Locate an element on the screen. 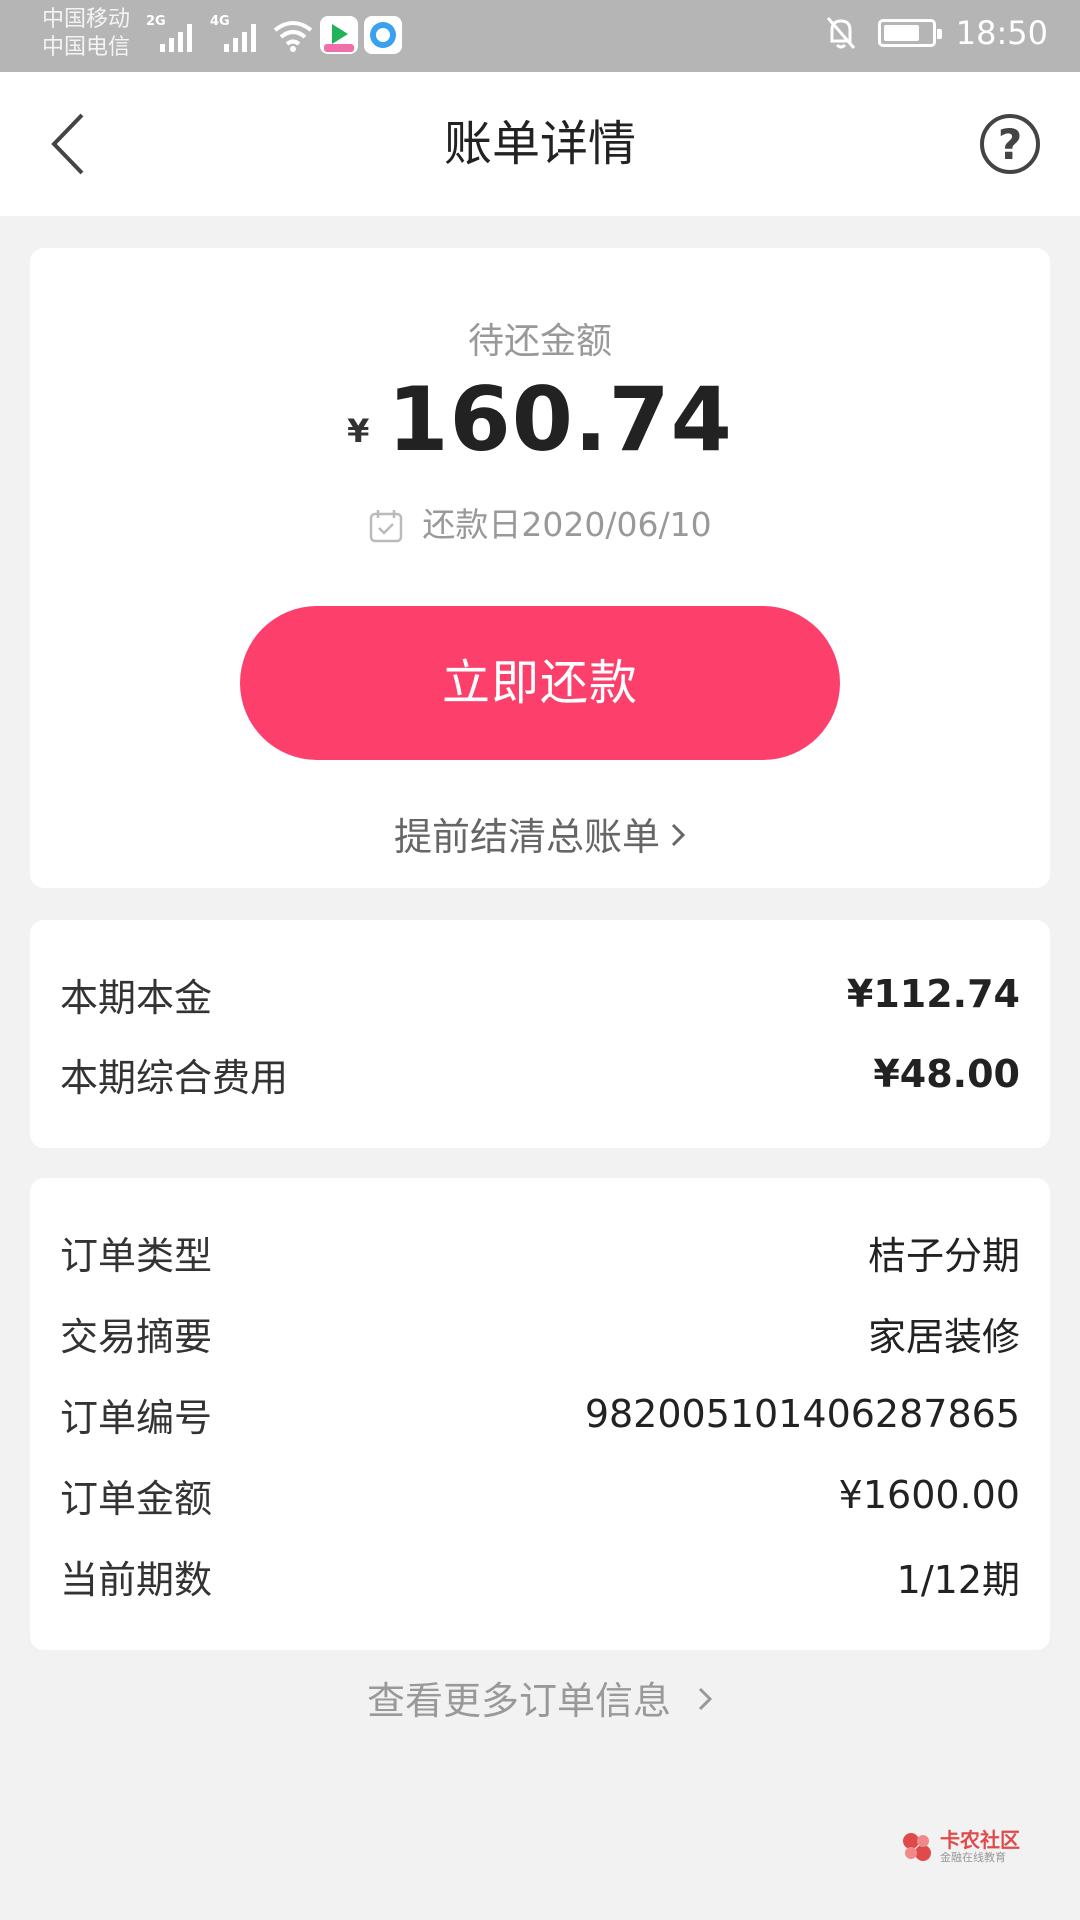 This screenshot has height=1920, width=1080. signal-icon is located at coordinates (176, 37).